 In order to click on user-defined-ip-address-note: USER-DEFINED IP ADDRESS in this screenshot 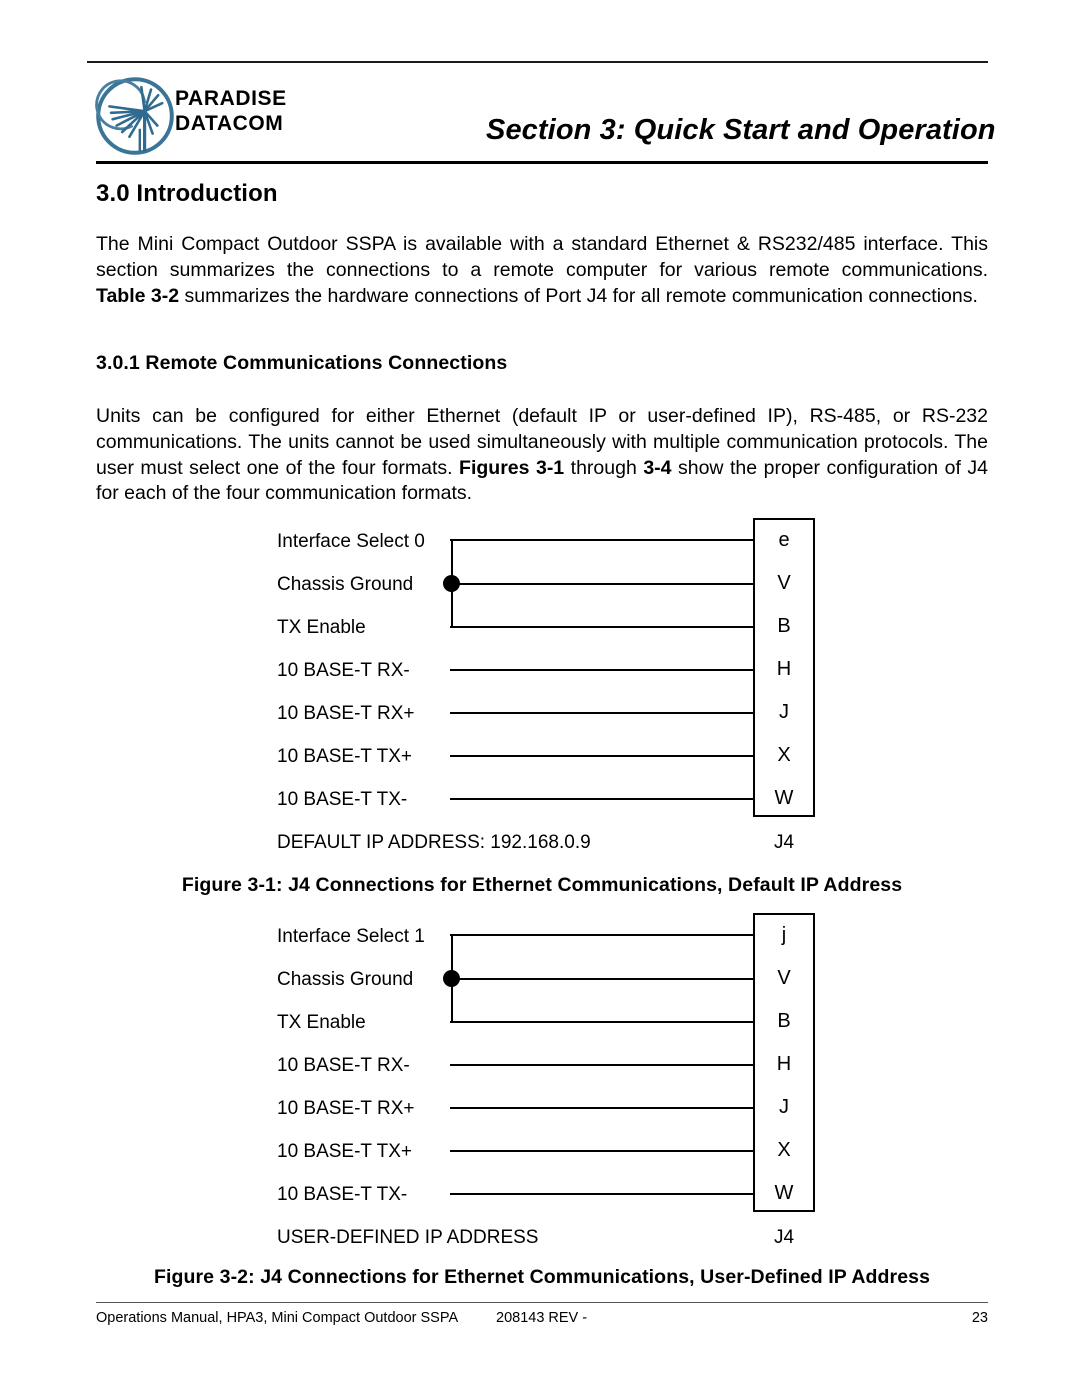, I will do `click(408, 1237)`.